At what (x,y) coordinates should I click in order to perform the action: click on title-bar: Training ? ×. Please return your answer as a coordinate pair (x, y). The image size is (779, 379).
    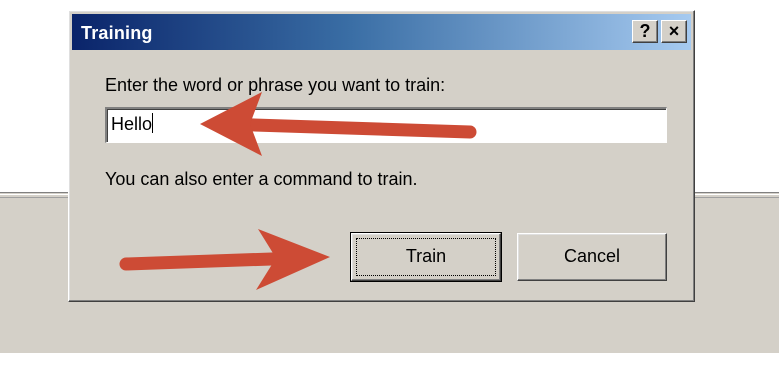
    Looking at the image, I should click on (381, 32).